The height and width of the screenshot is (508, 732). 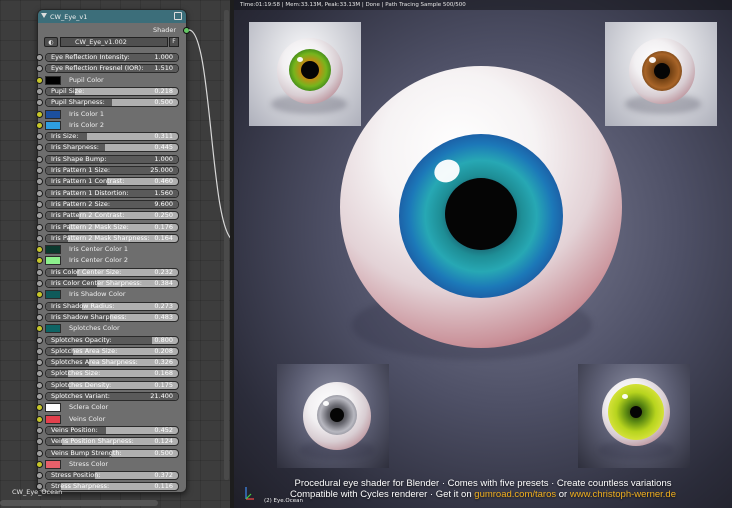 What do you see at coordinates (163, 203) in the screenshot?
I see `input-value: 9.600` at bounding box center [163, 203].